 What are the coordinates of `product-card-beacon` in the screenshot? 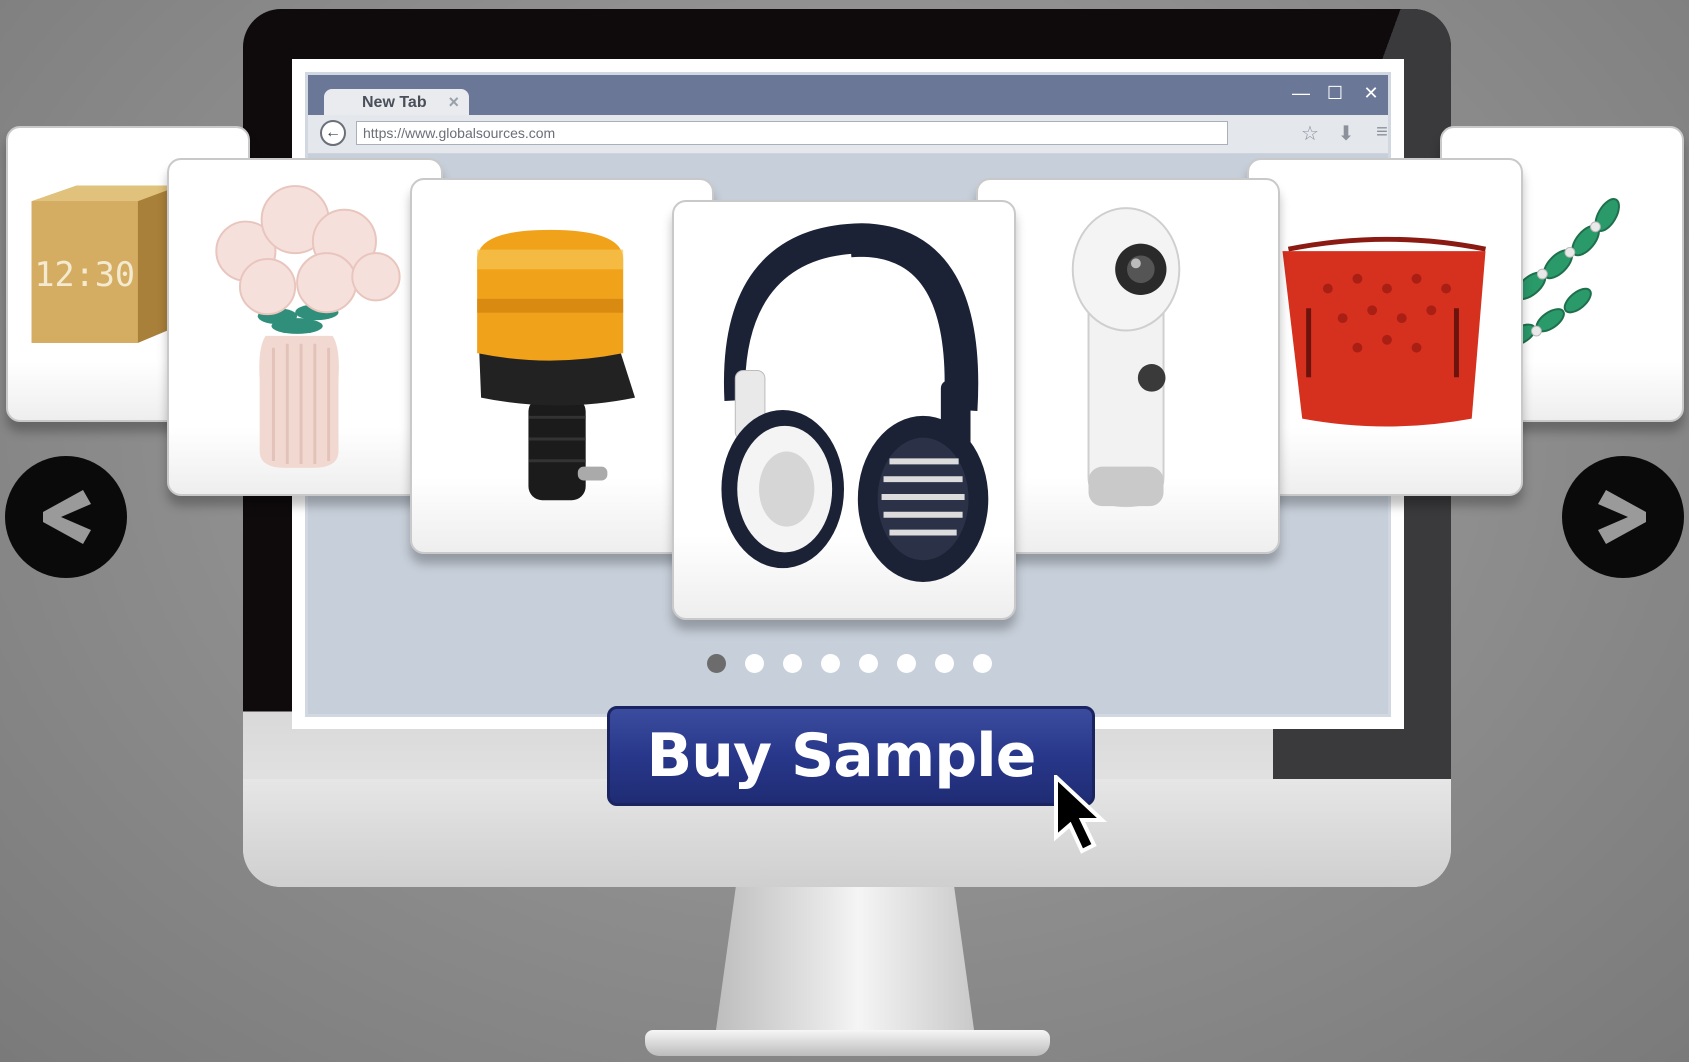 It's located at (562, 366).